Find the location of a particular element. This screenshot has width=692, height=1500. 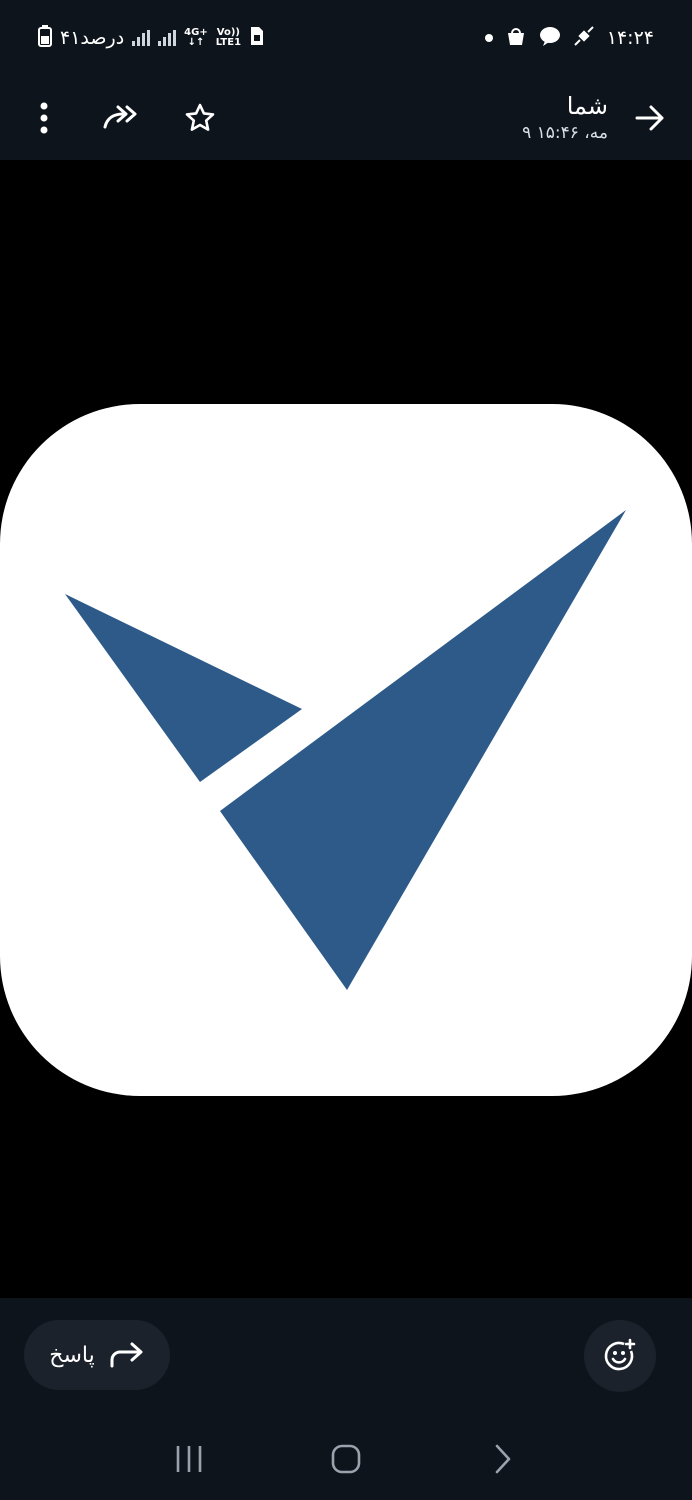

system-nav-bar is located at coordinates (346, 1459).